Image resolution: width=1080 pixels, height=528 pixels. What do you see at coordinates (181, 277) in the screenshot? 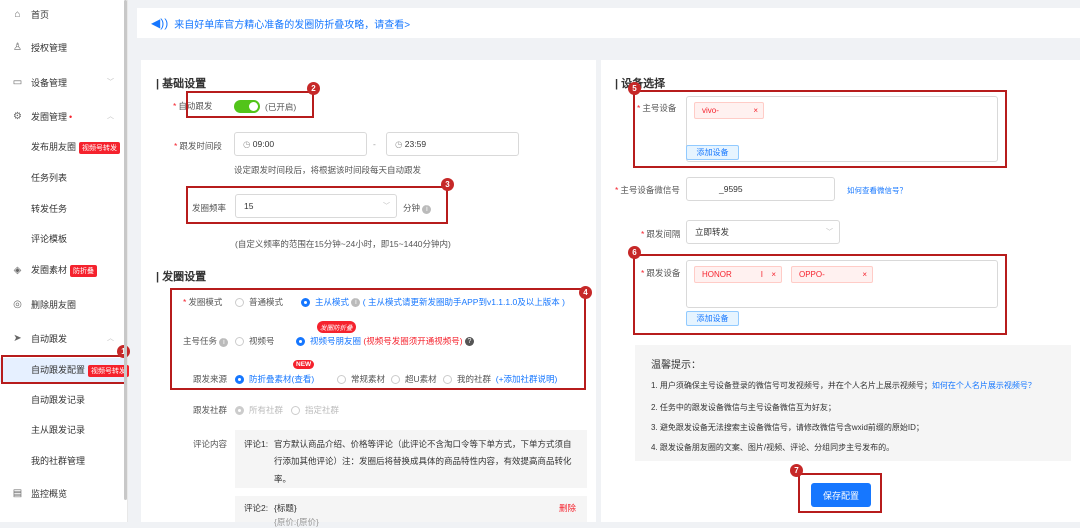
I see `post-settings-title: | 发圈设置` at bounding box center [181, 277].